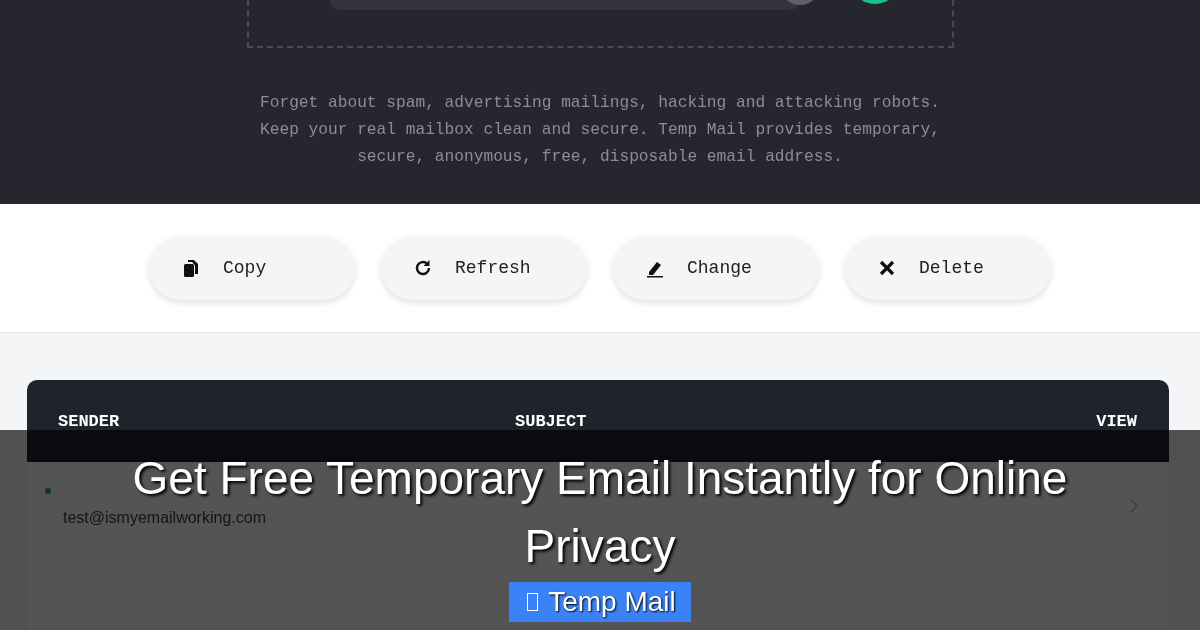 The width and height of the screenshot is (1200, 630). What do you see at coordinates (600, 478) in the screenshot?
I see `caption-title-line: Get Free Temporary Email Instantly for Online` at bounding box center [600, 478].